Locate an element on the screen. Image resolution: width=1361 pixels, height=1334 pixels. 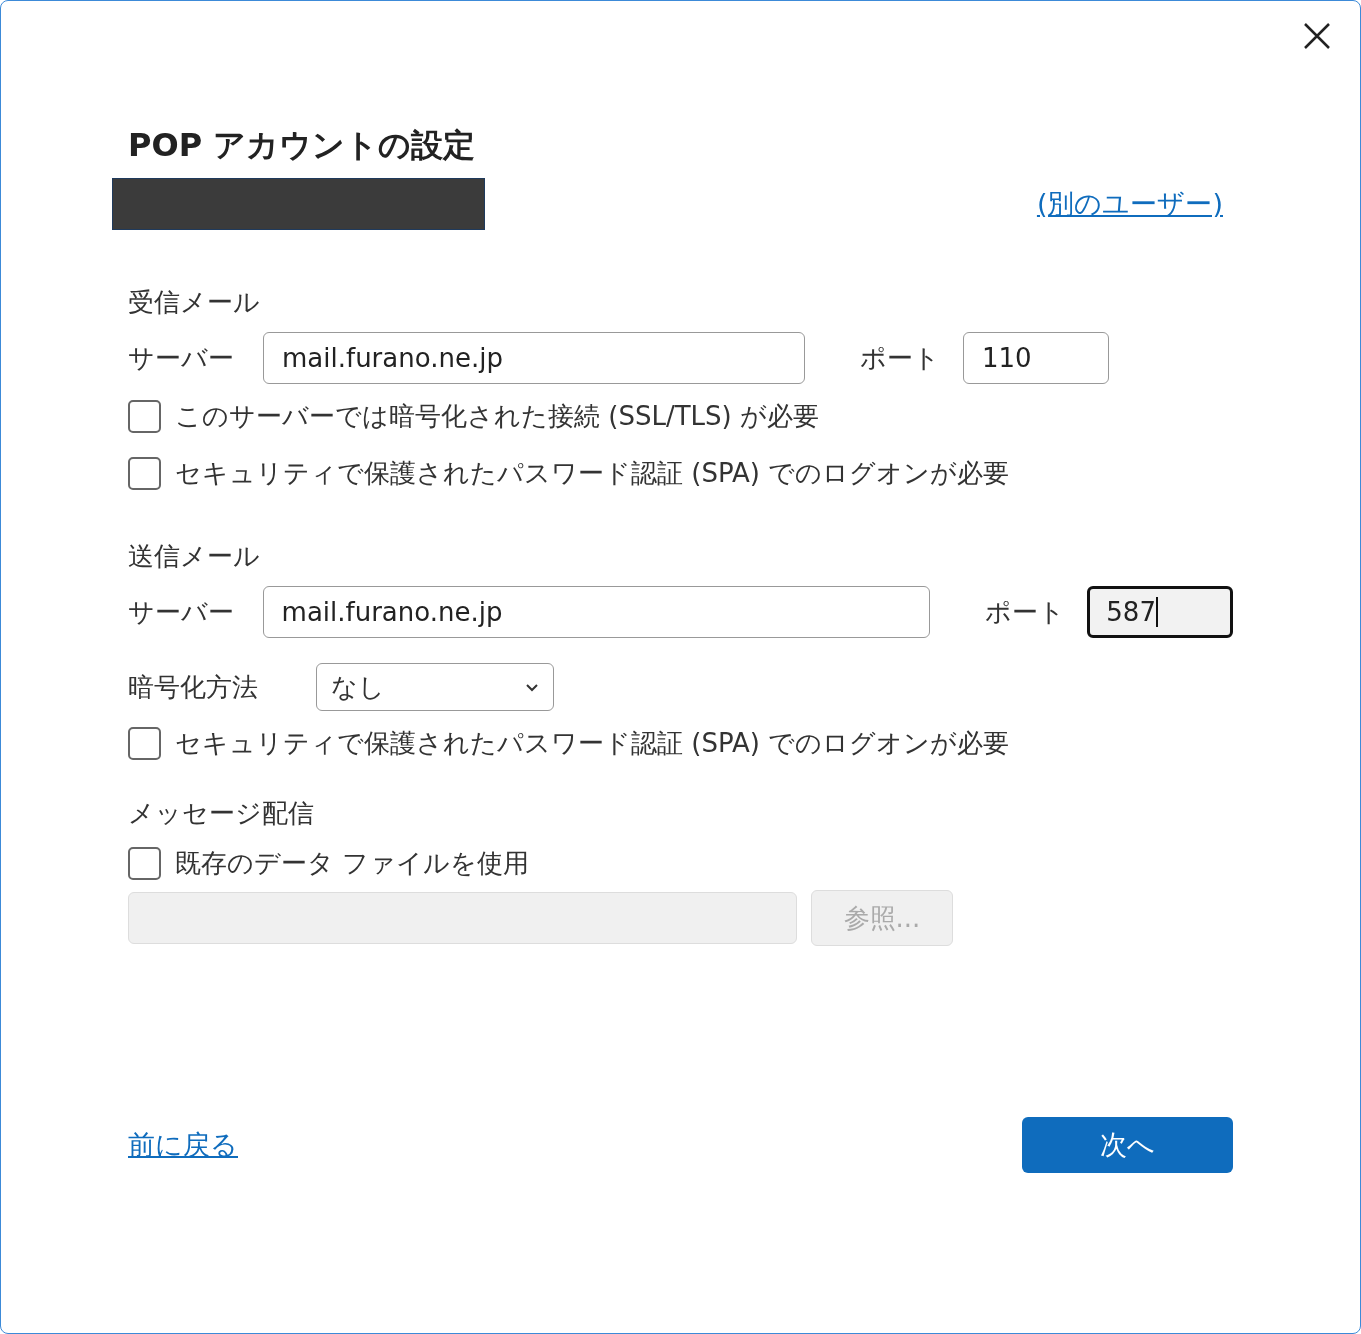
dialog-title: POP アカウントの設定 is located at coordinates (302, 145).